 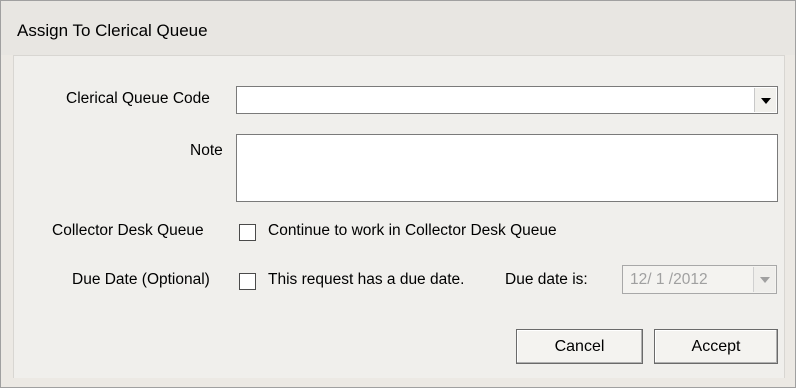 I want to click on collector-desk-label: Collector Desk Queue, so click(x=128, y=230).